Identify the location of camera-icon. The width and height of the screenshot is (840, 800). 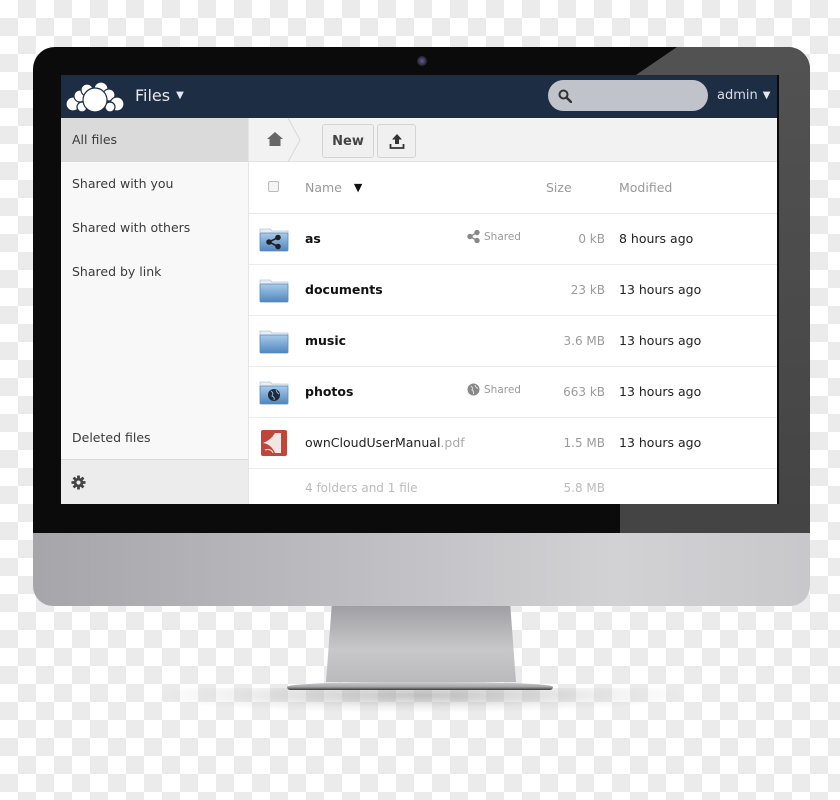
(422, 61).